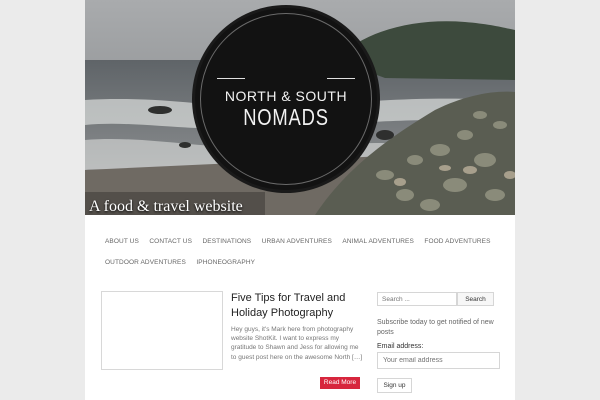 The image size is (600, 400). What do you see at coordinates (341, 78) in the screenshot?
I see `logo-rule-right` at bounding box center [341, 78].